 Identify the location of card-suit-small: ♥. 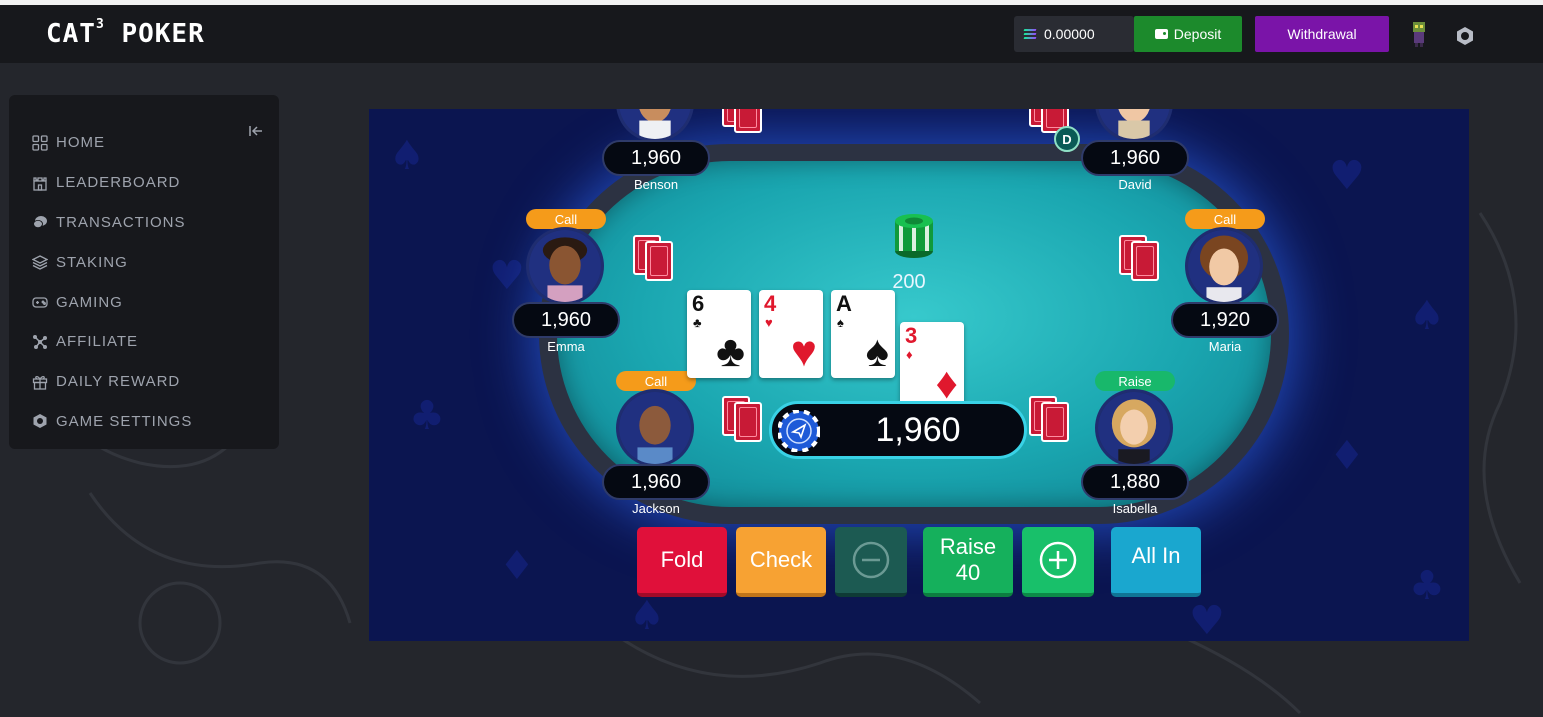
(769, 322).